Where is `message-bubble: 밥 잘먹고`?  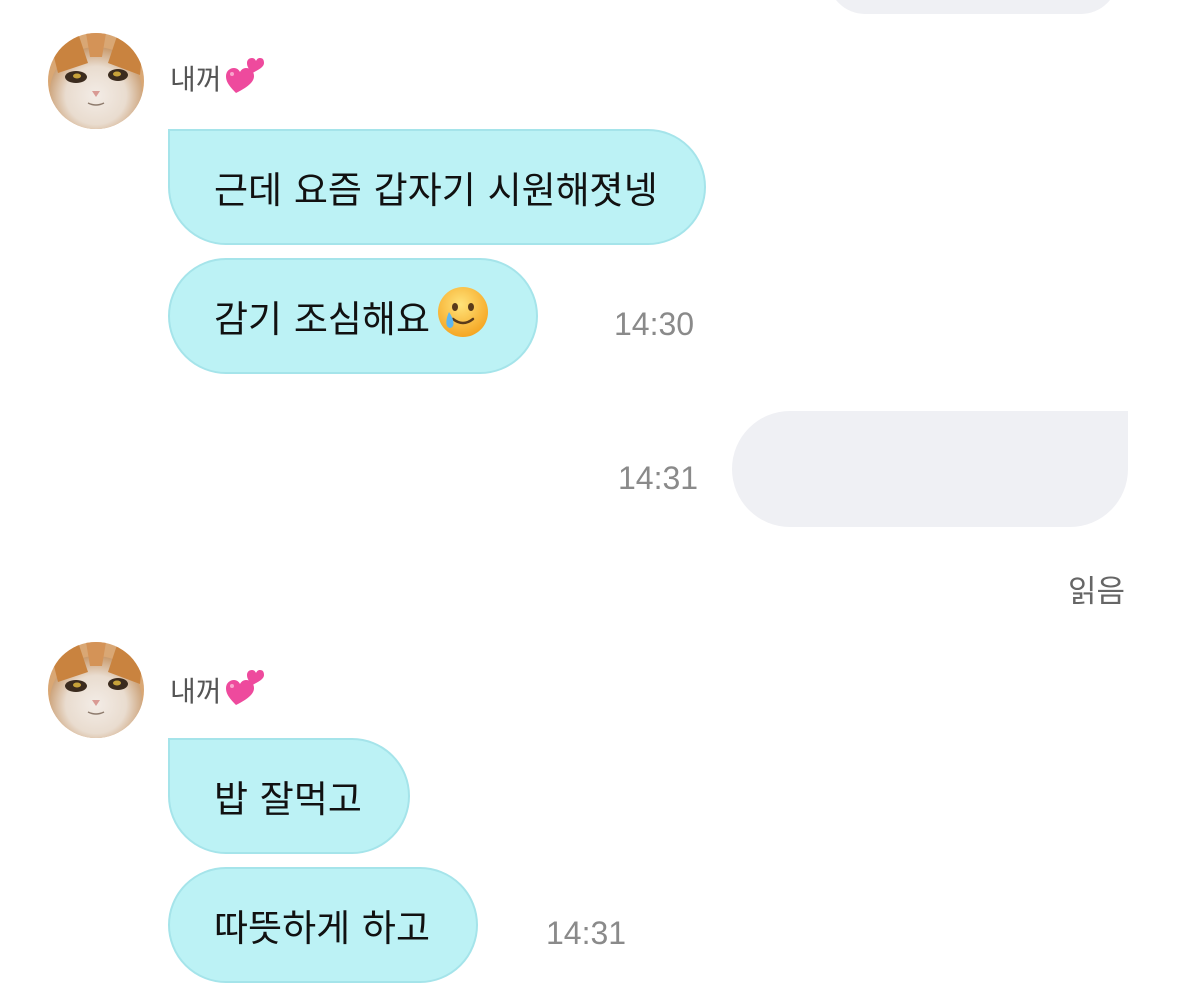 message-bubble: 밥 잘먹고 is located at coordinates (289, 796).